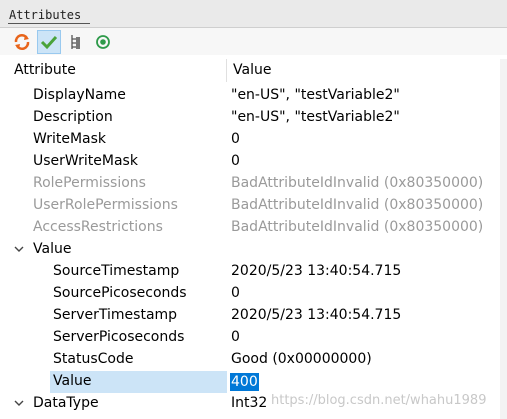 This screenshot has width=507, height=419. What do you see at coordinates (116, 271) in the screenshot?
I see `attribute-name: SourceTimestamp` at bounding box center [116, 271].